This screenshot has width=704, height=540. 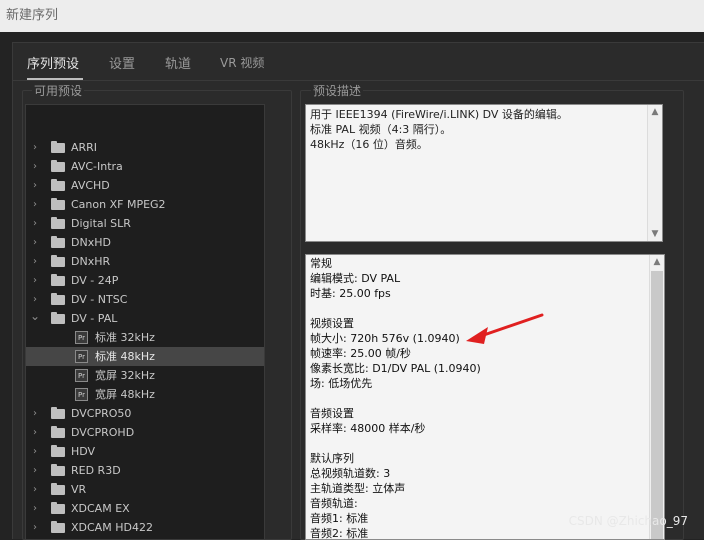 I want to click on annotation-arrow, so click(x=505, y=328).